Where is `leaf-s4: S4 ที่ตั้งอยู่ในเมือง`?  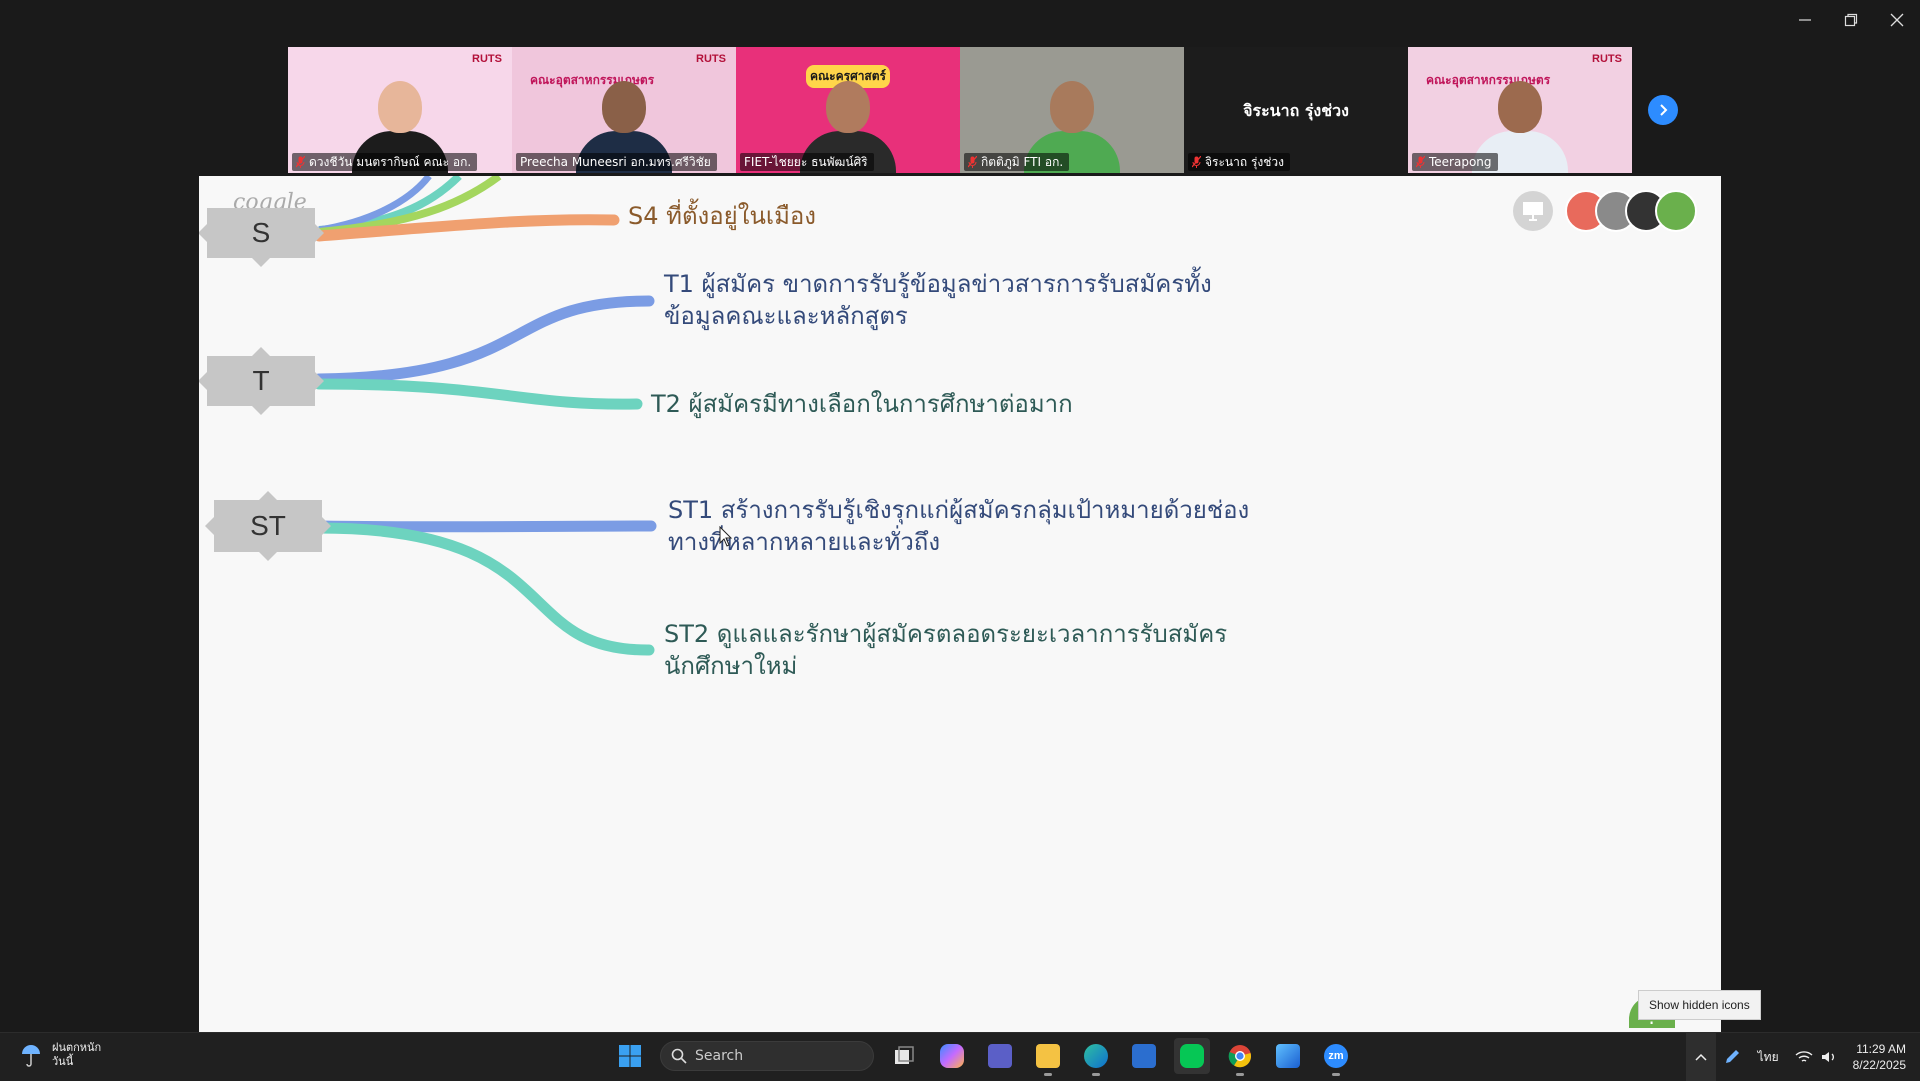
leaf-s4: S4 ที่ตั้งอยู่ในเมือง is located at coordinates (722, 216).